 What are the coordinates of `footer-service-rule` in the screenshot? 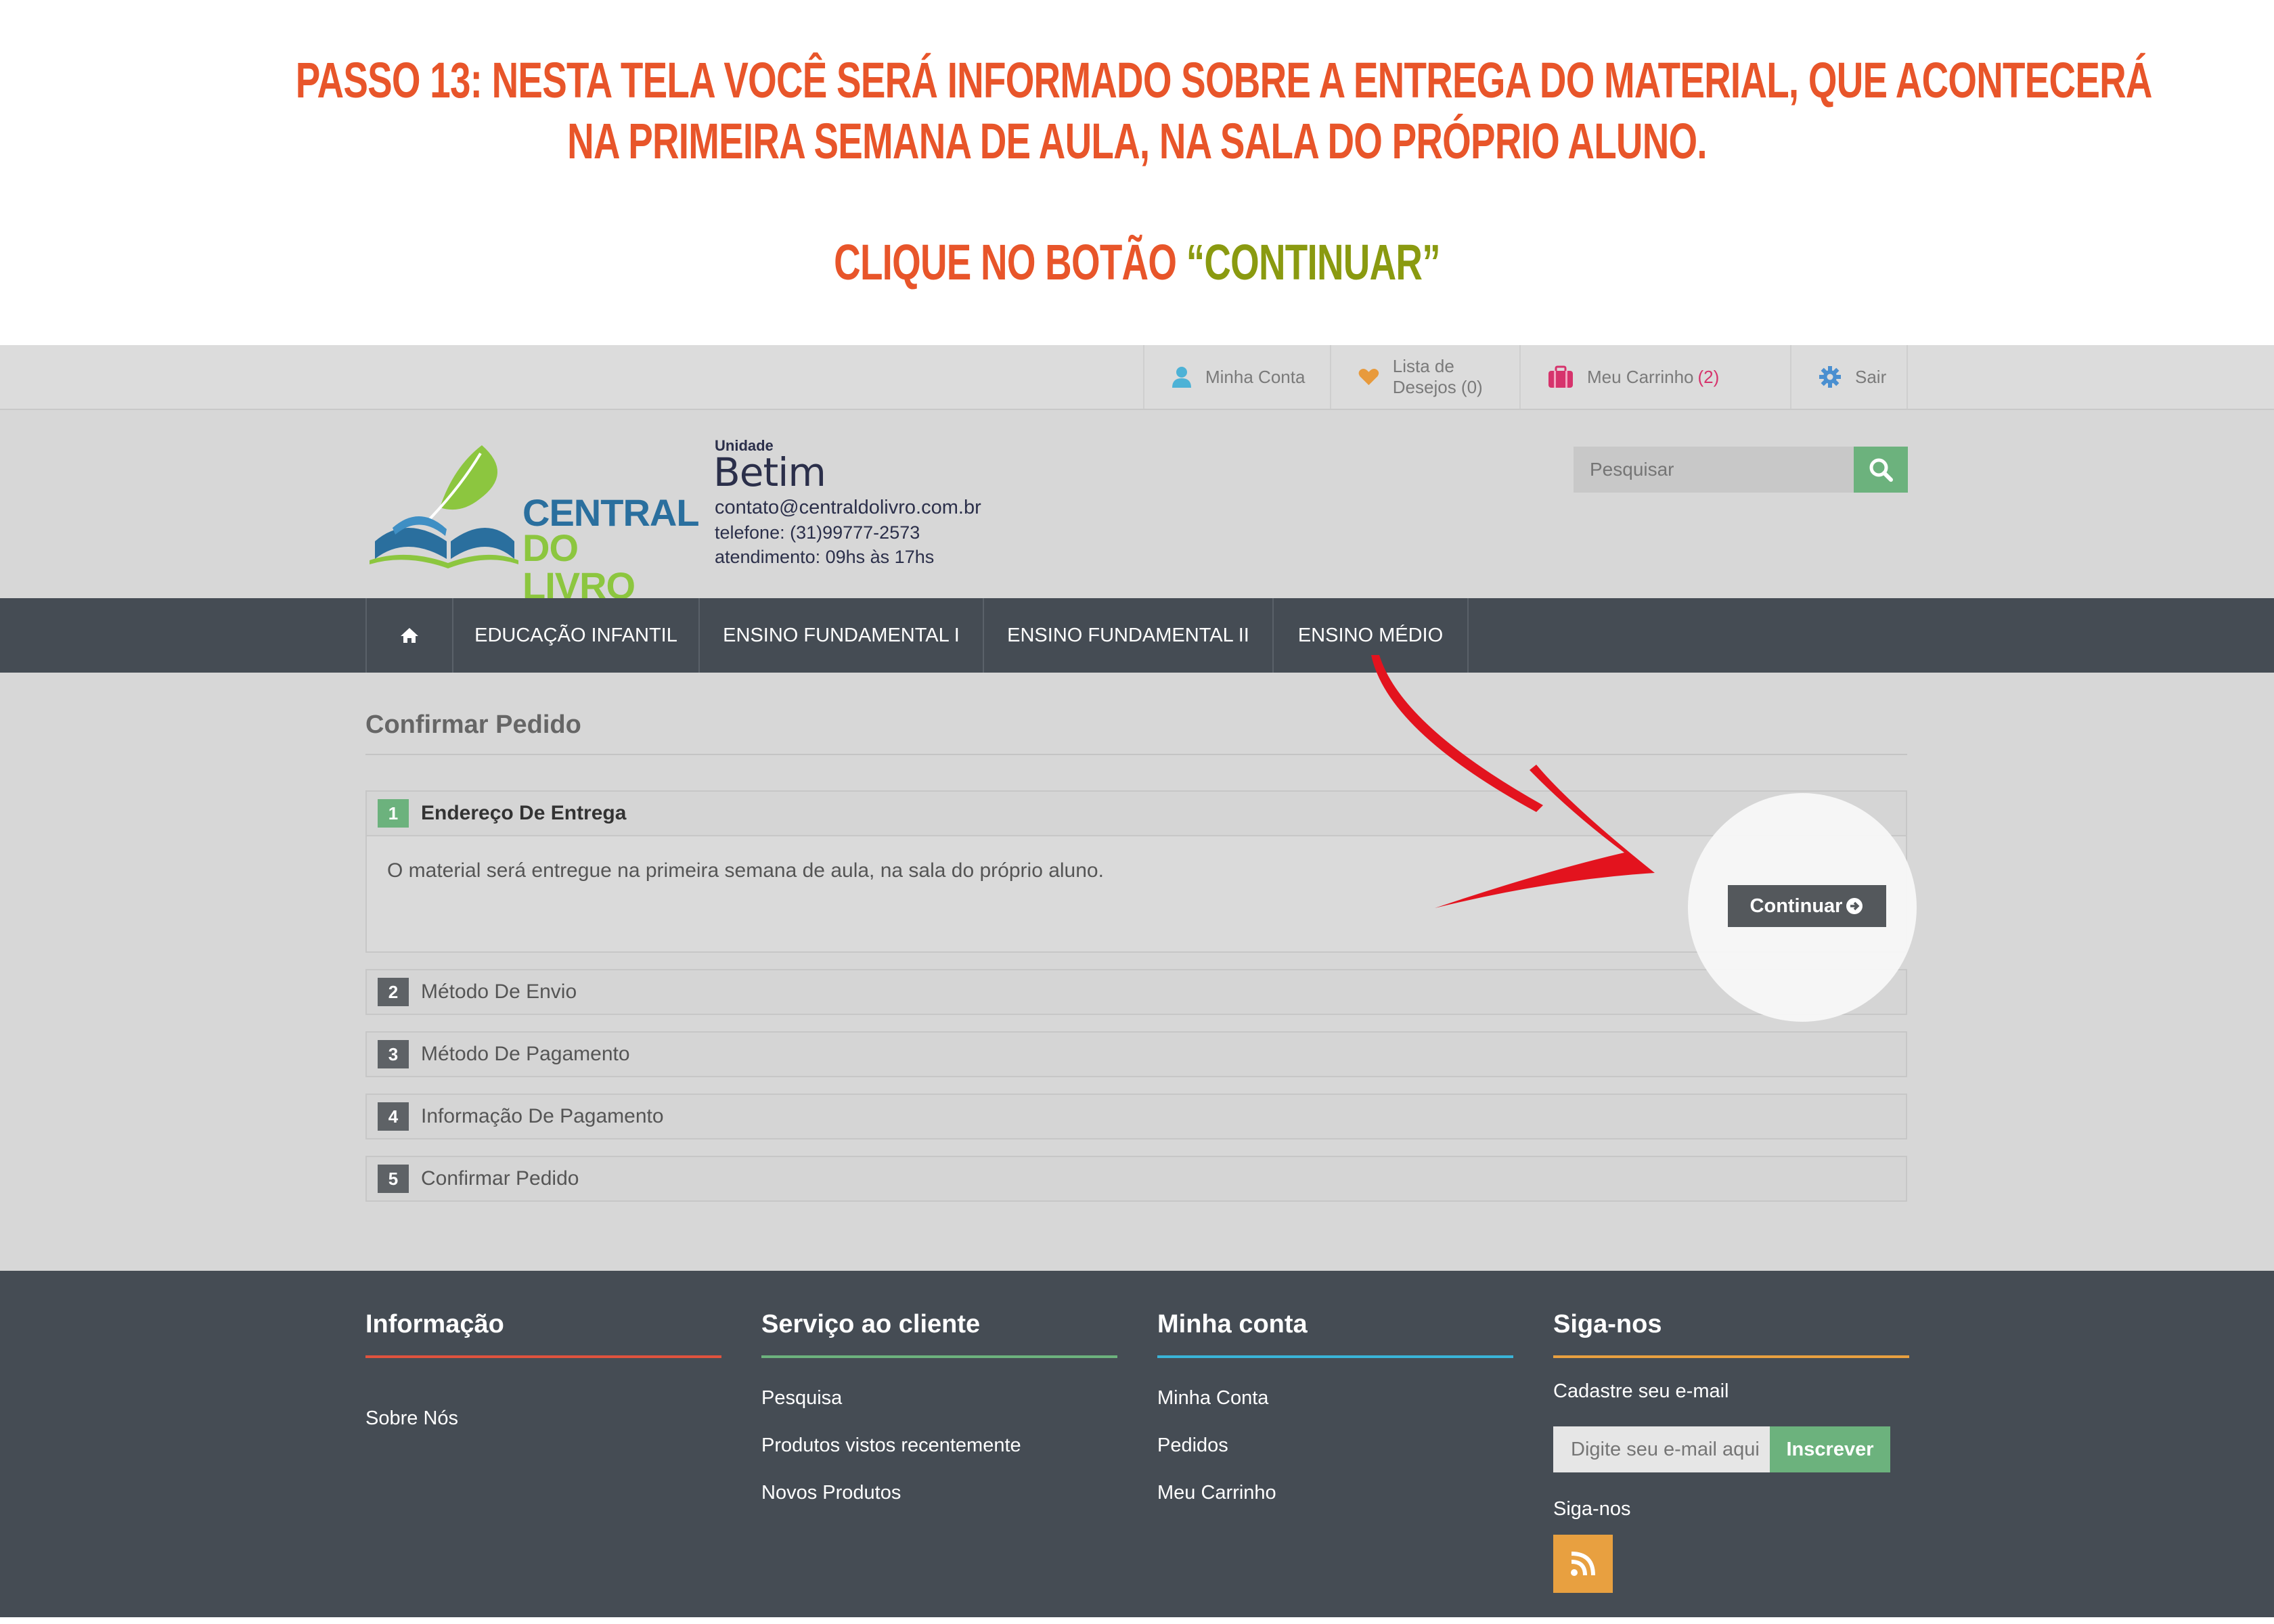 It's located at (939, 1356).